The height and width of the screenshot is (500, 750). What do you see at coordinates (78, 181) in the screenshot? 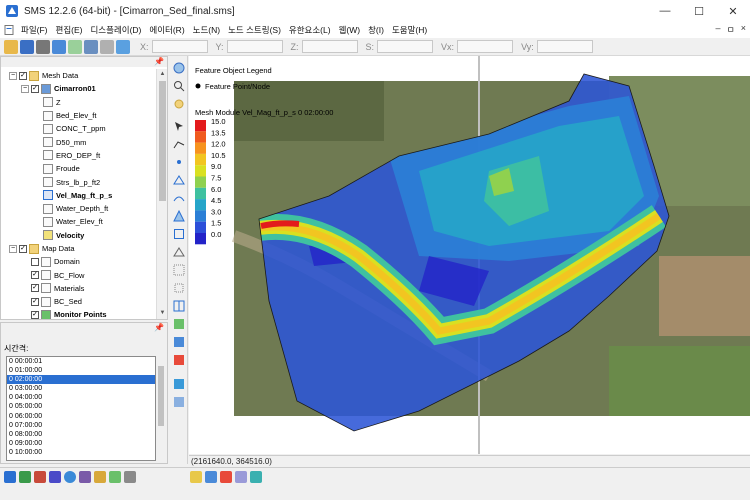
I see `tree-node-dataset: Strs_lb_p_ft2` at bounding box center [78, 181].